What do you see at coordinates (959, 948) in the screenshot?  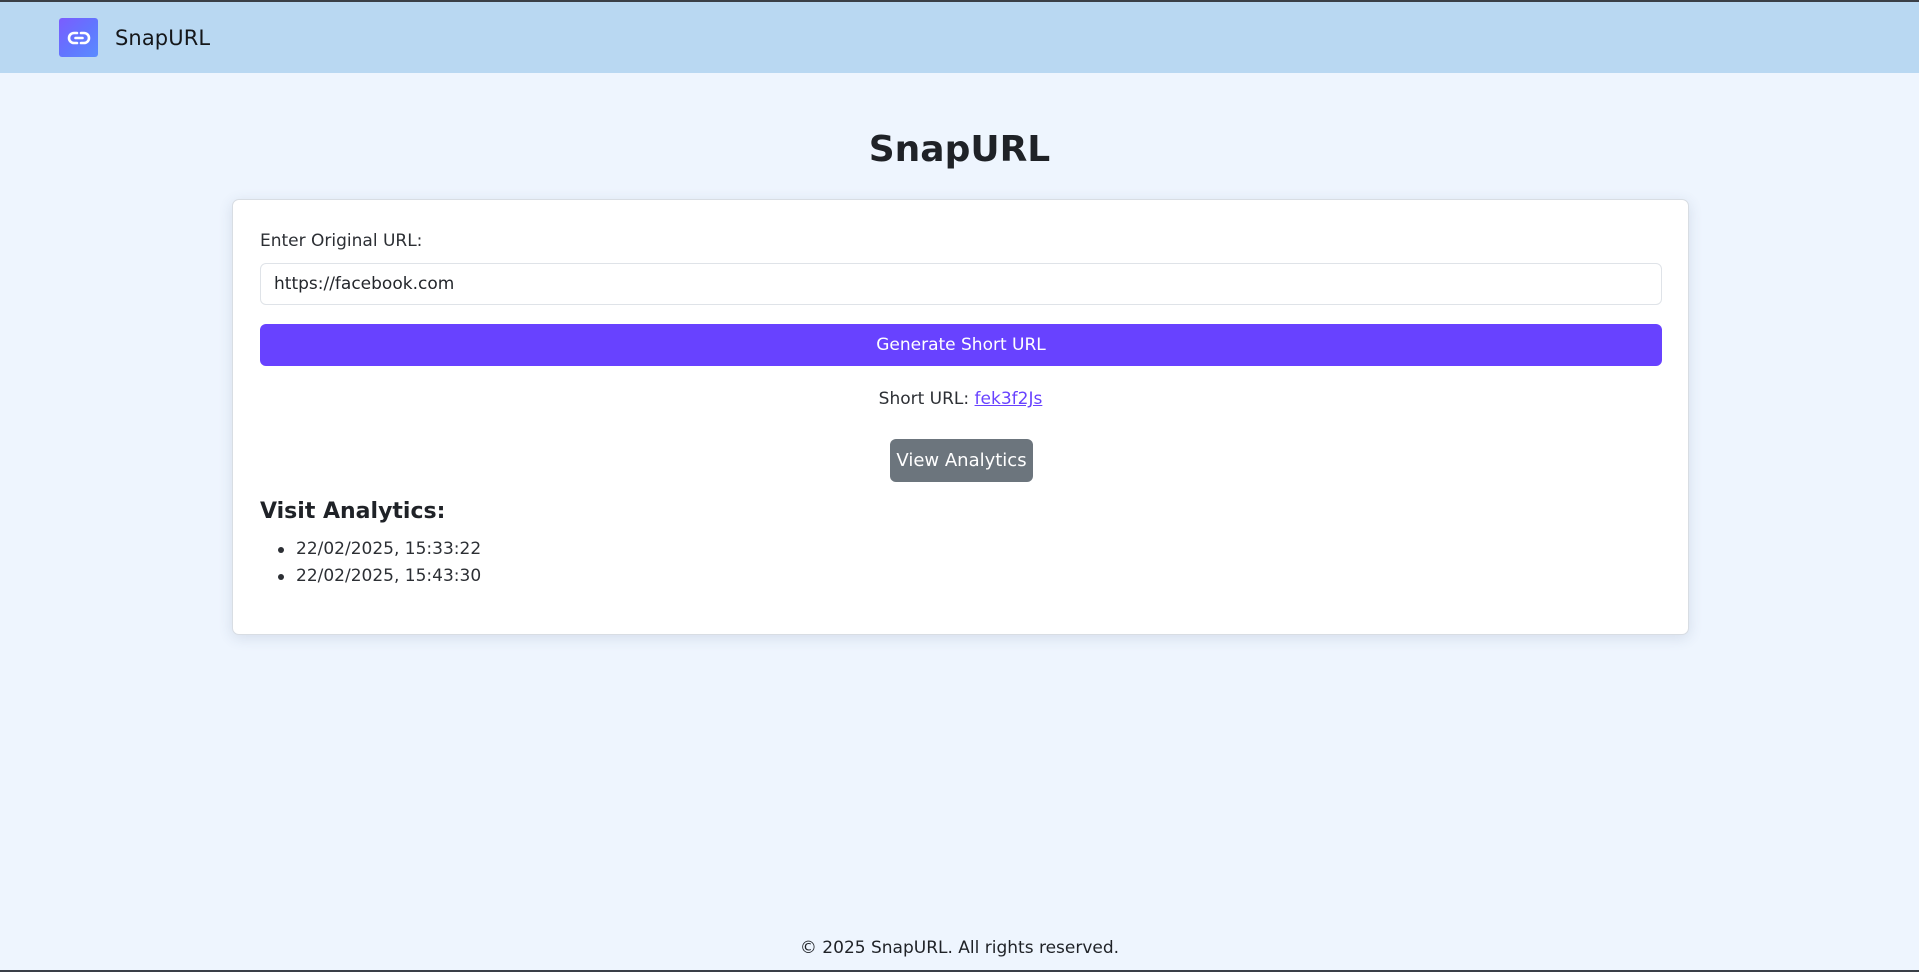 I see `footer: © 2025 SnapURL. All rights reserved.` at bounding box center [959, 948].